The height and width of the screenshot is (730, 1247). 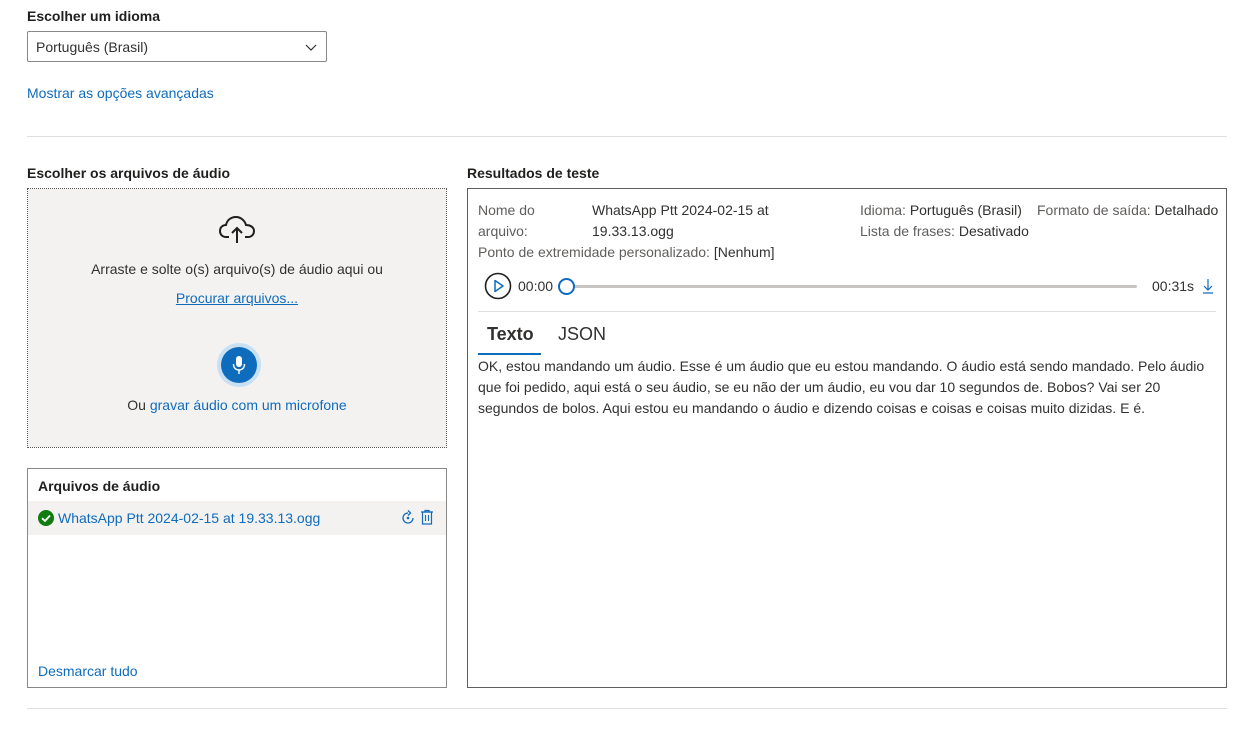 What do you see at coordinates (1173, 286) in the screenshot?
I see `audio-duration: 00:31s` at bounding box center [1173, 286].